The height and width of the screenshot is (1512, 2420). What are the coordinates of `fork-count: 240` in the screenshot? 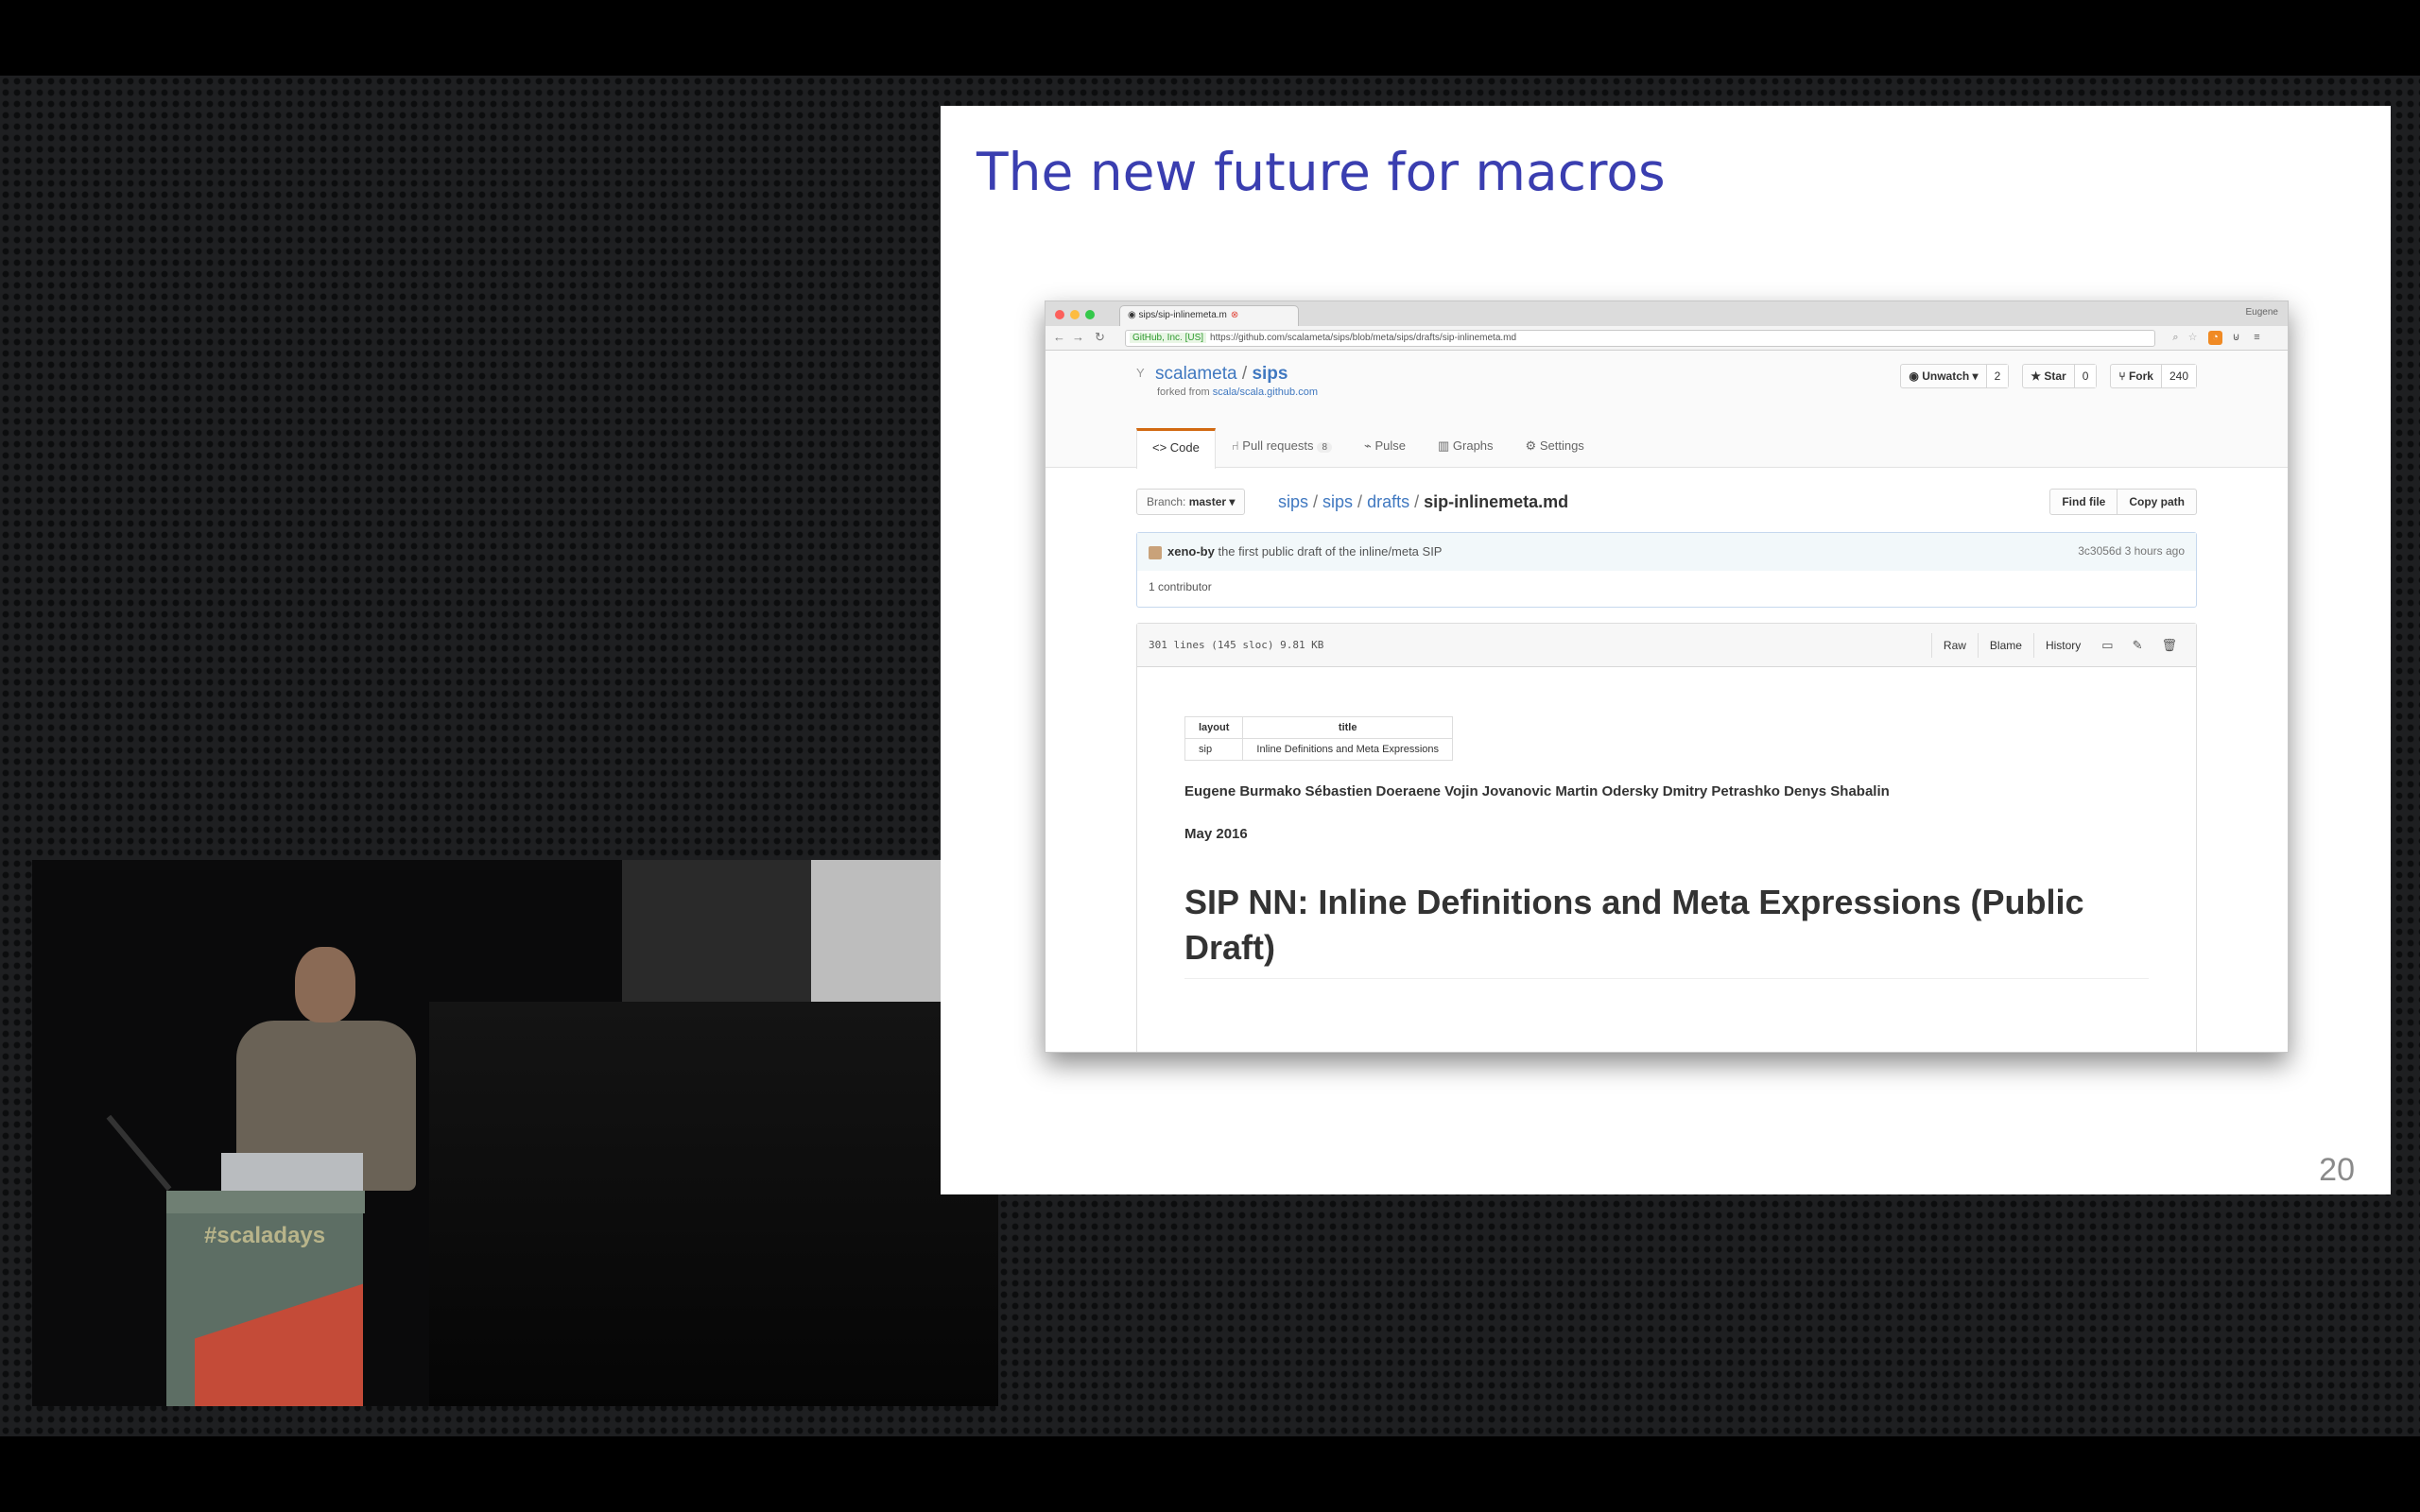 It's located at (2178, 376).